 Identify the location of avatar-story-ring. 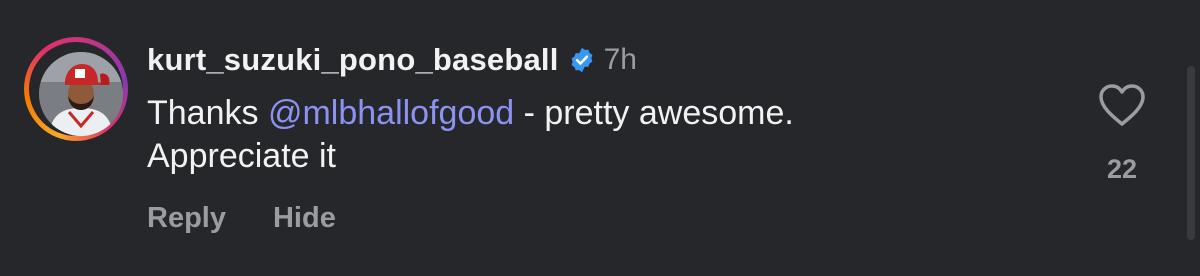
(76, 89).